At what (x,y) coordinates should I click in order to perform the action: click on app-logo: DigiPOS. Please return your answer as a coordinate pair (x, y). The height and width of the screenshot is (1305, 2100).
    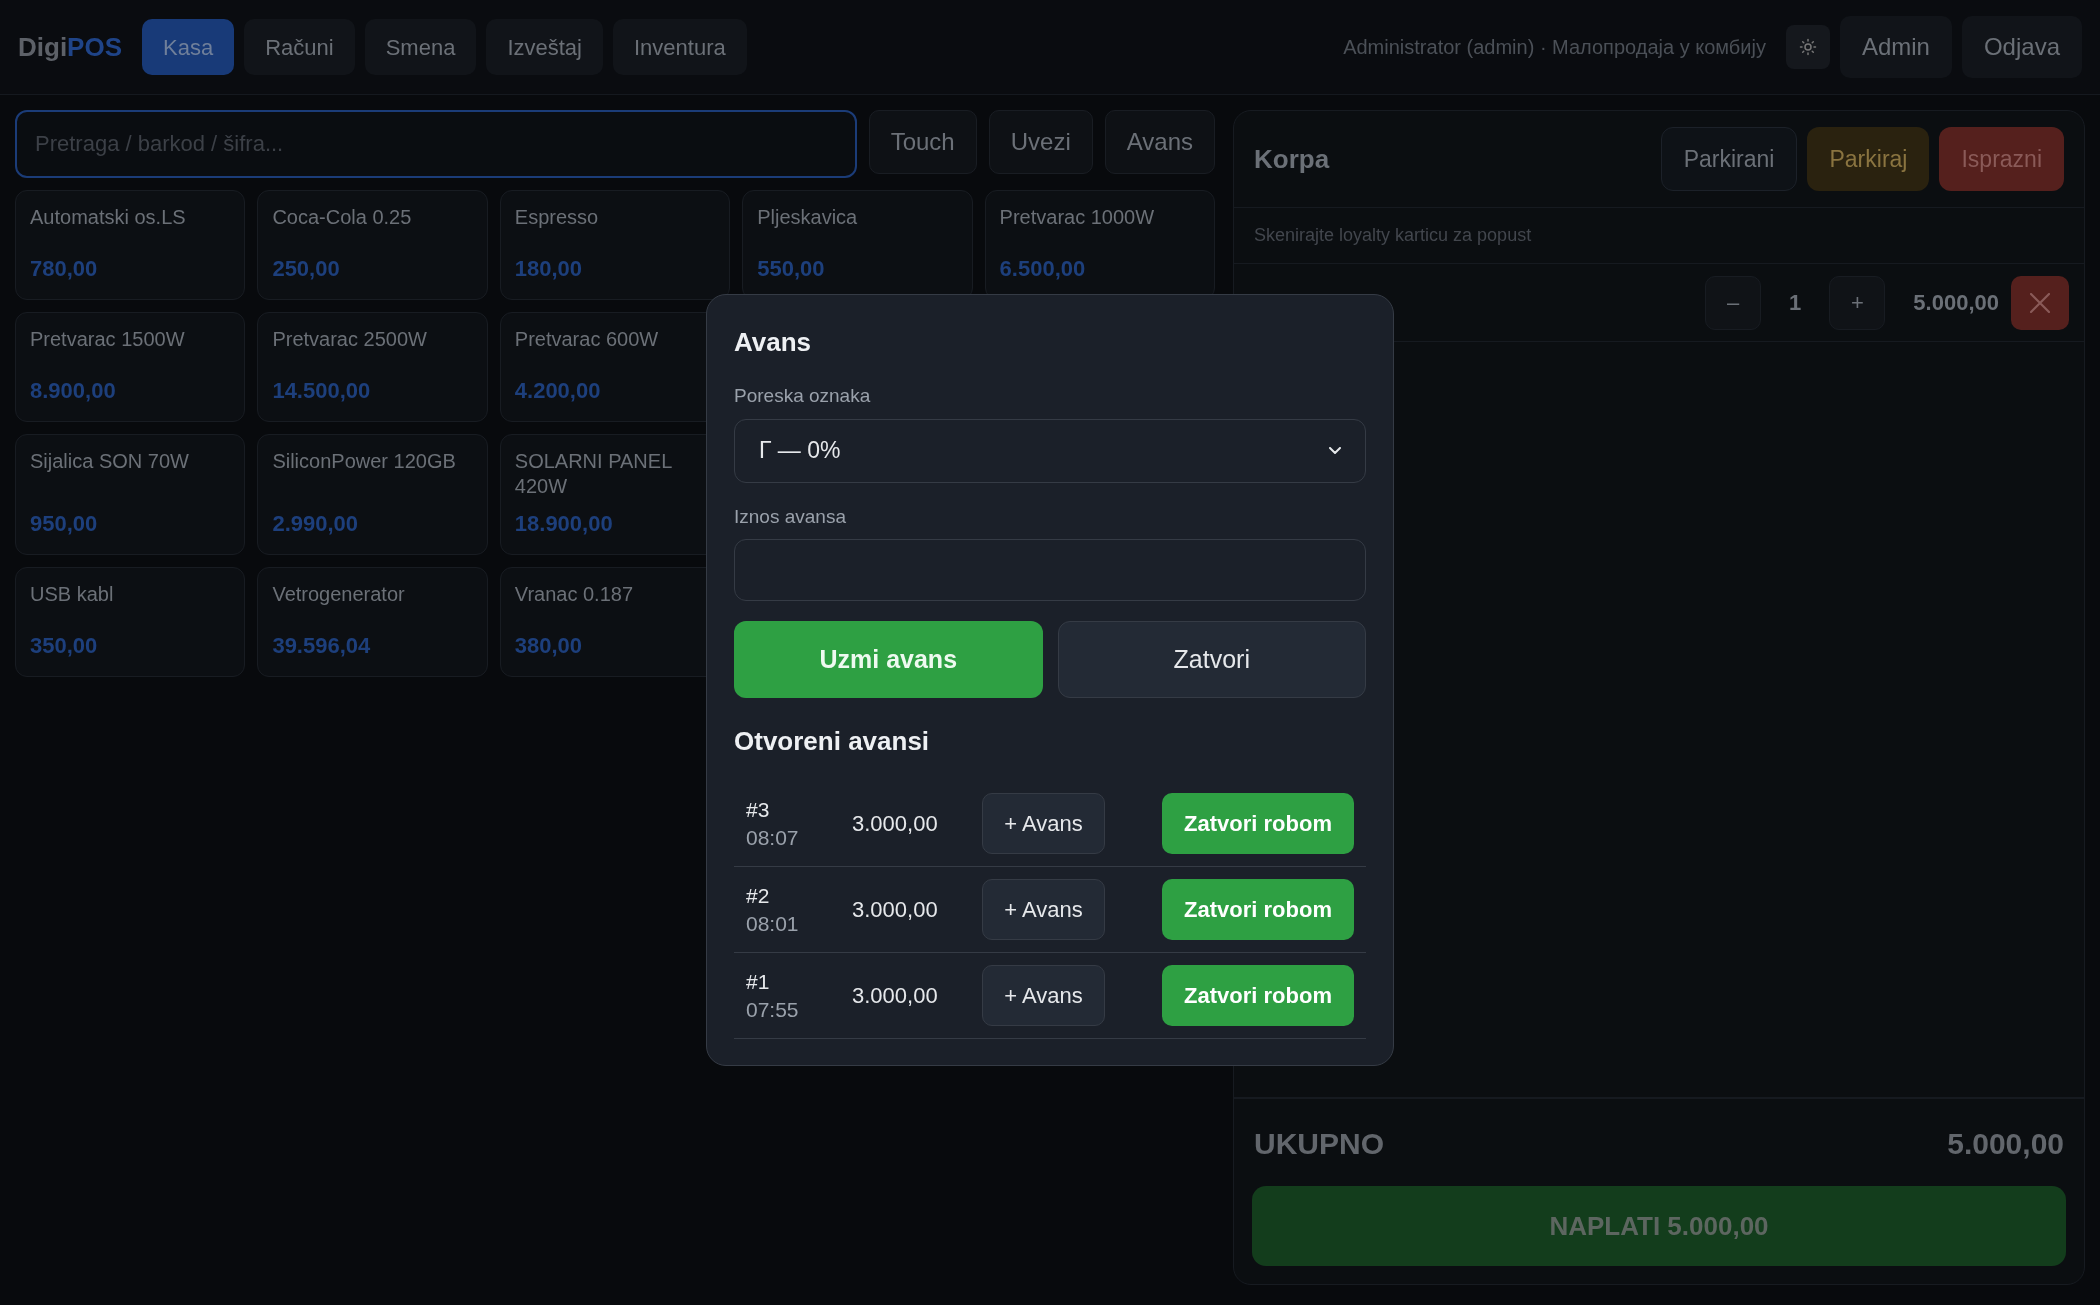
    Looking at the image, I should click on (70, 47).